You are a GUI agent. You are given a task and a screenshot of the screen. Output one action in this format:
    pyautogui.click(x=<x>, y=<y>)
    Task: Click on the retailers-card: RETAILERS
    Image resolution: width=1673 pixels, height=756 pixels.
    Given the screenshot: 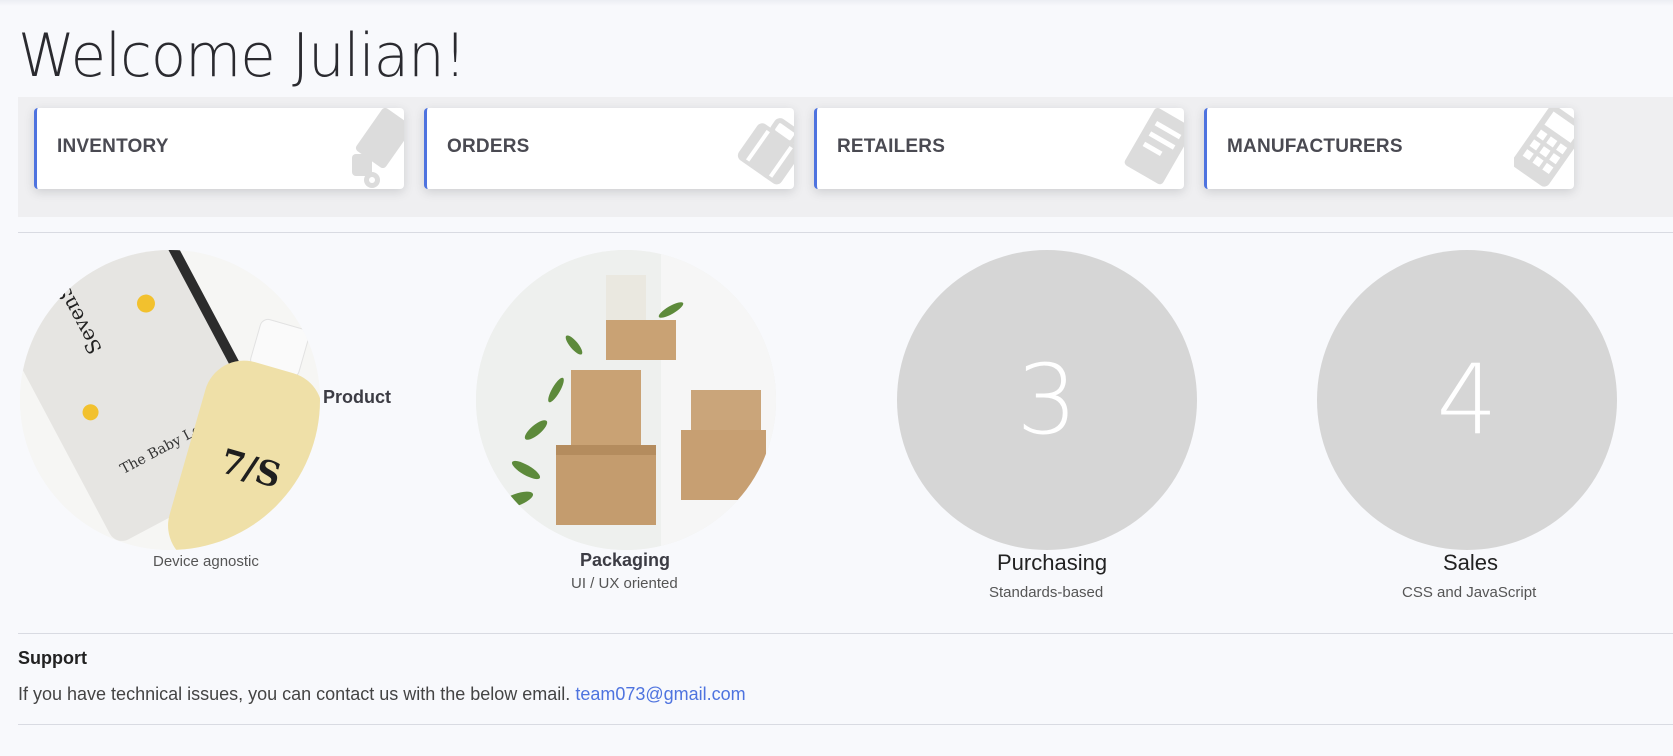 What is the action you would take?
    pyautogui.click(x=999, y=148)
    